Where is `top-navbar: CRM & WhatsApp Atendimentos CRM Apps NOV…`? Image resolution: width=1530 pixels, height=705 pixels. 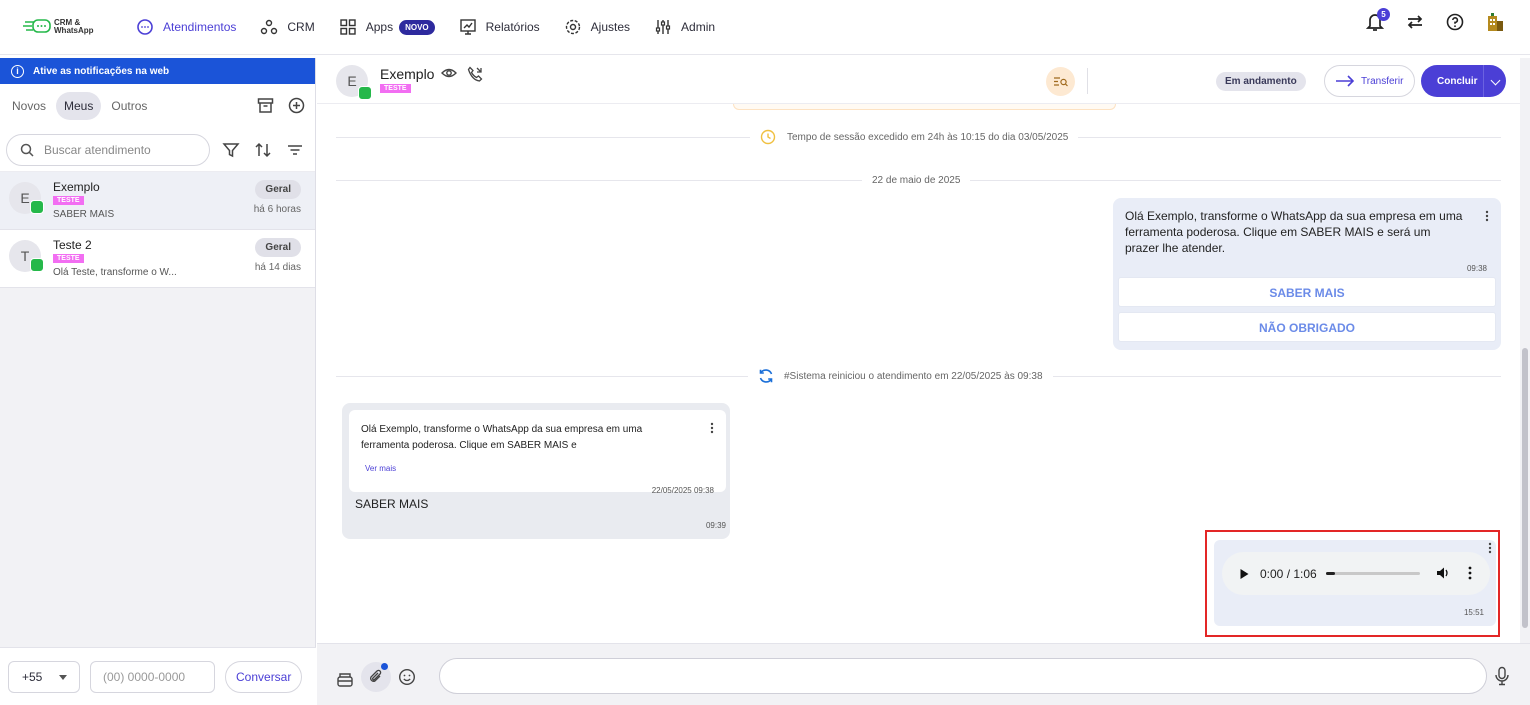
top-navbar: CRM & WhatsApp Atendimentos CRM Apps NOV… is located at coordinates (765, 27).